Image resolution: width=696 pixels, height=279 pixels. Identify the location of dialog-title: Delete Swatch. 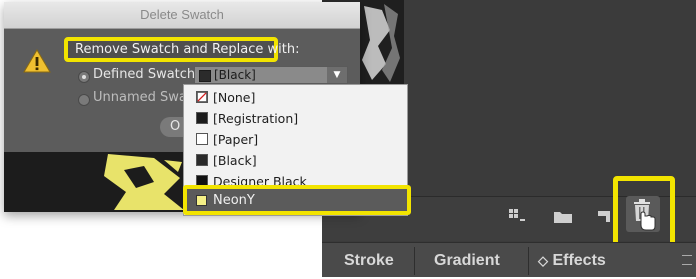
(182, 15).